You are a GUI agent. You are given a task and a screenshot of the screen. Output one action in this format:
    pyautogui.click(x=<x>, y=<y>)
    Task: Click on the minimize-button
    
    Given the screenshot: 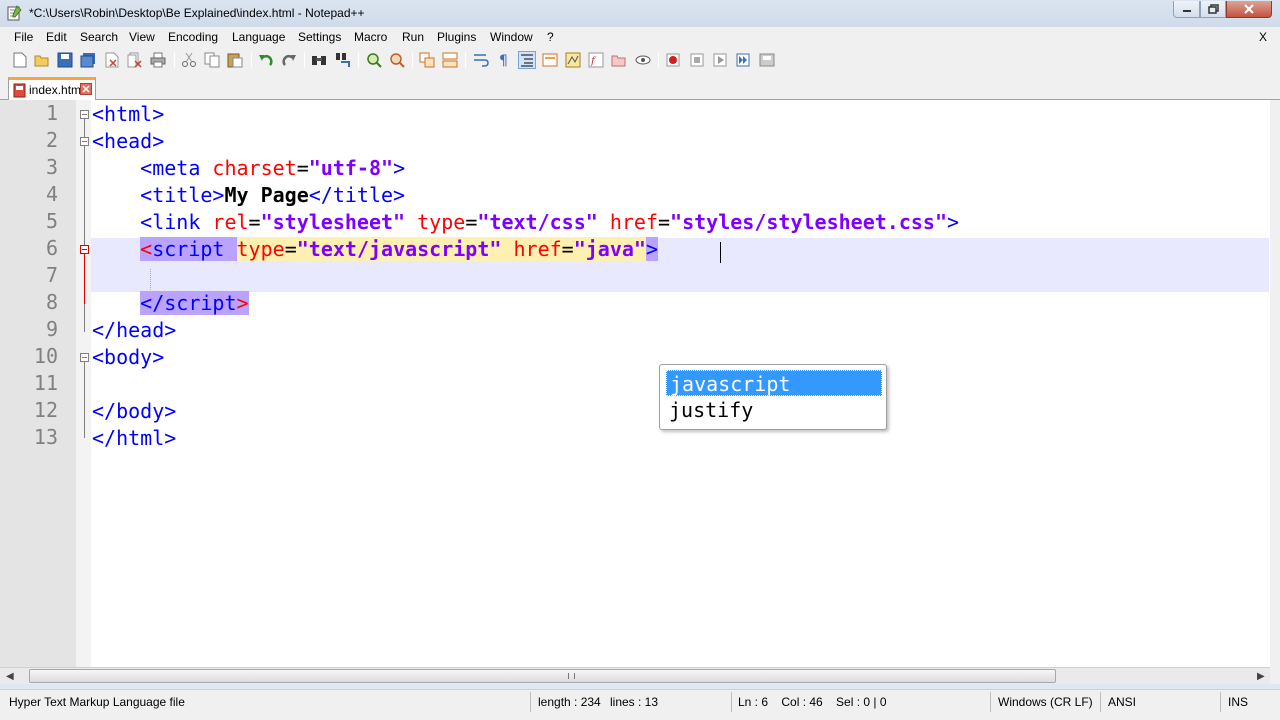 What is the action you would take?
    pyautogui.click(x=1186, y=9)
    